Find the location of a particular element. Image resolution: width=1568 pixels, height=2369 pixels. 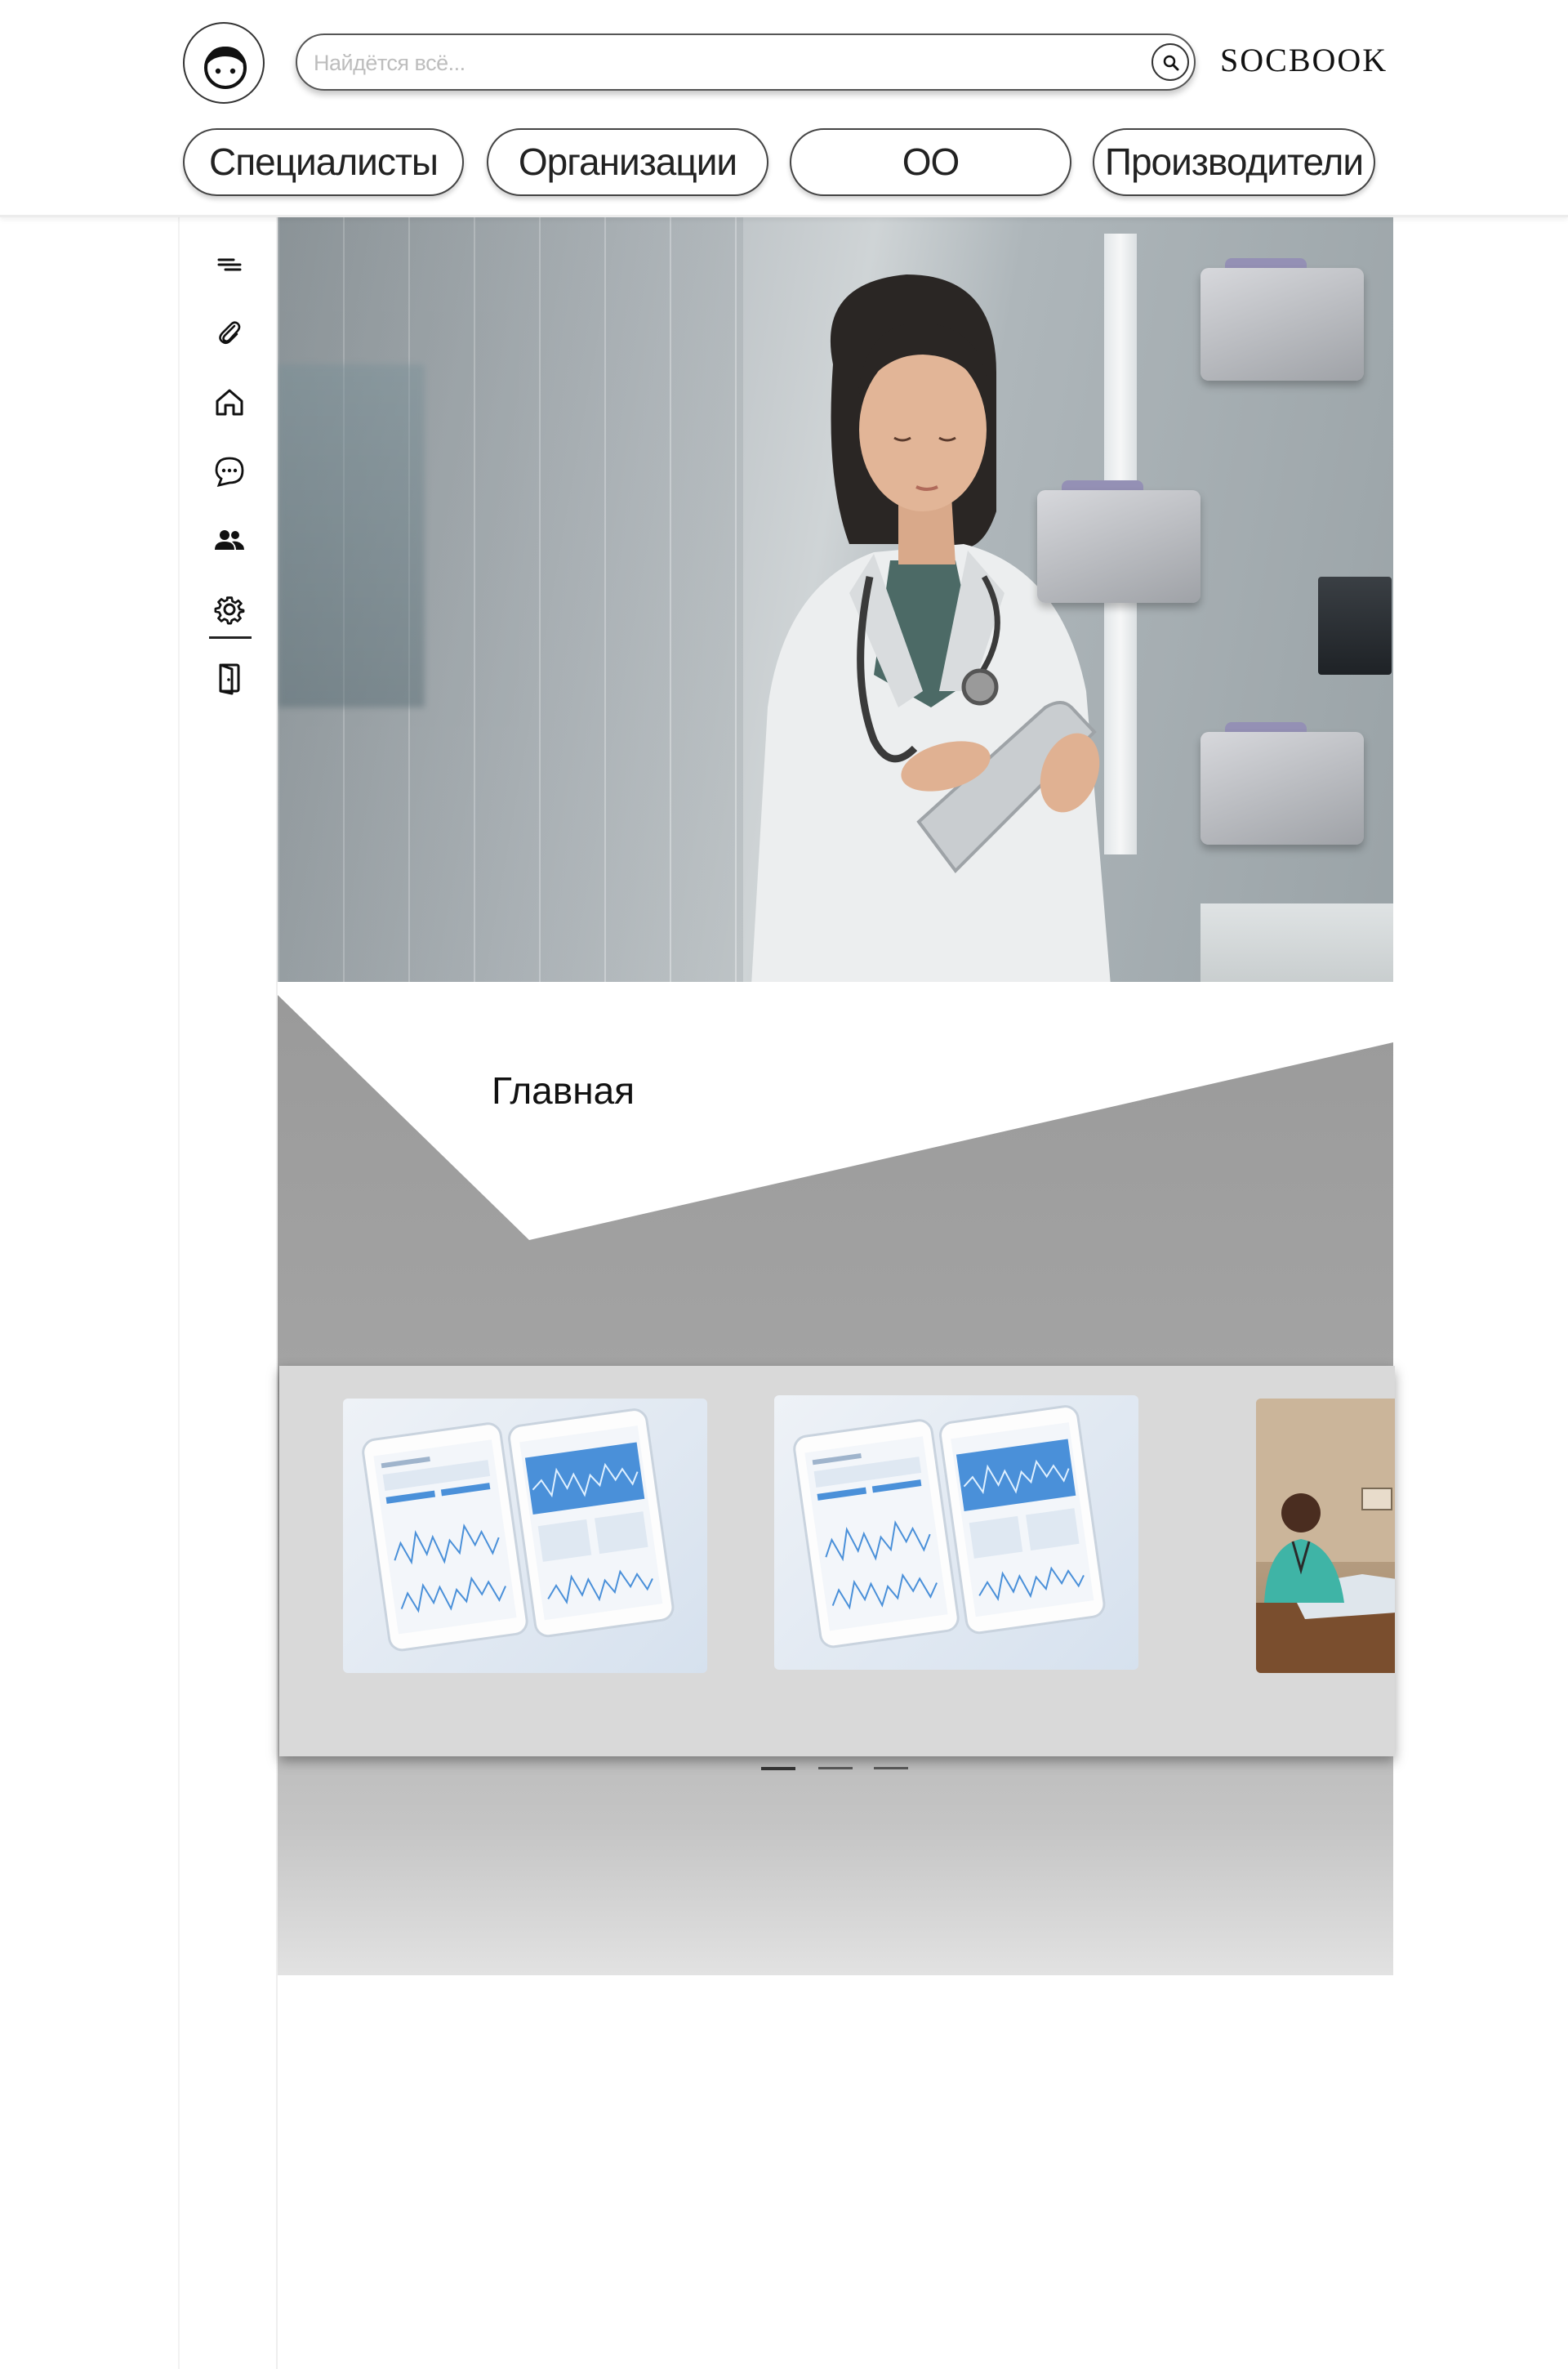

sidebar-item-settings is located at coordinates (229, 609).